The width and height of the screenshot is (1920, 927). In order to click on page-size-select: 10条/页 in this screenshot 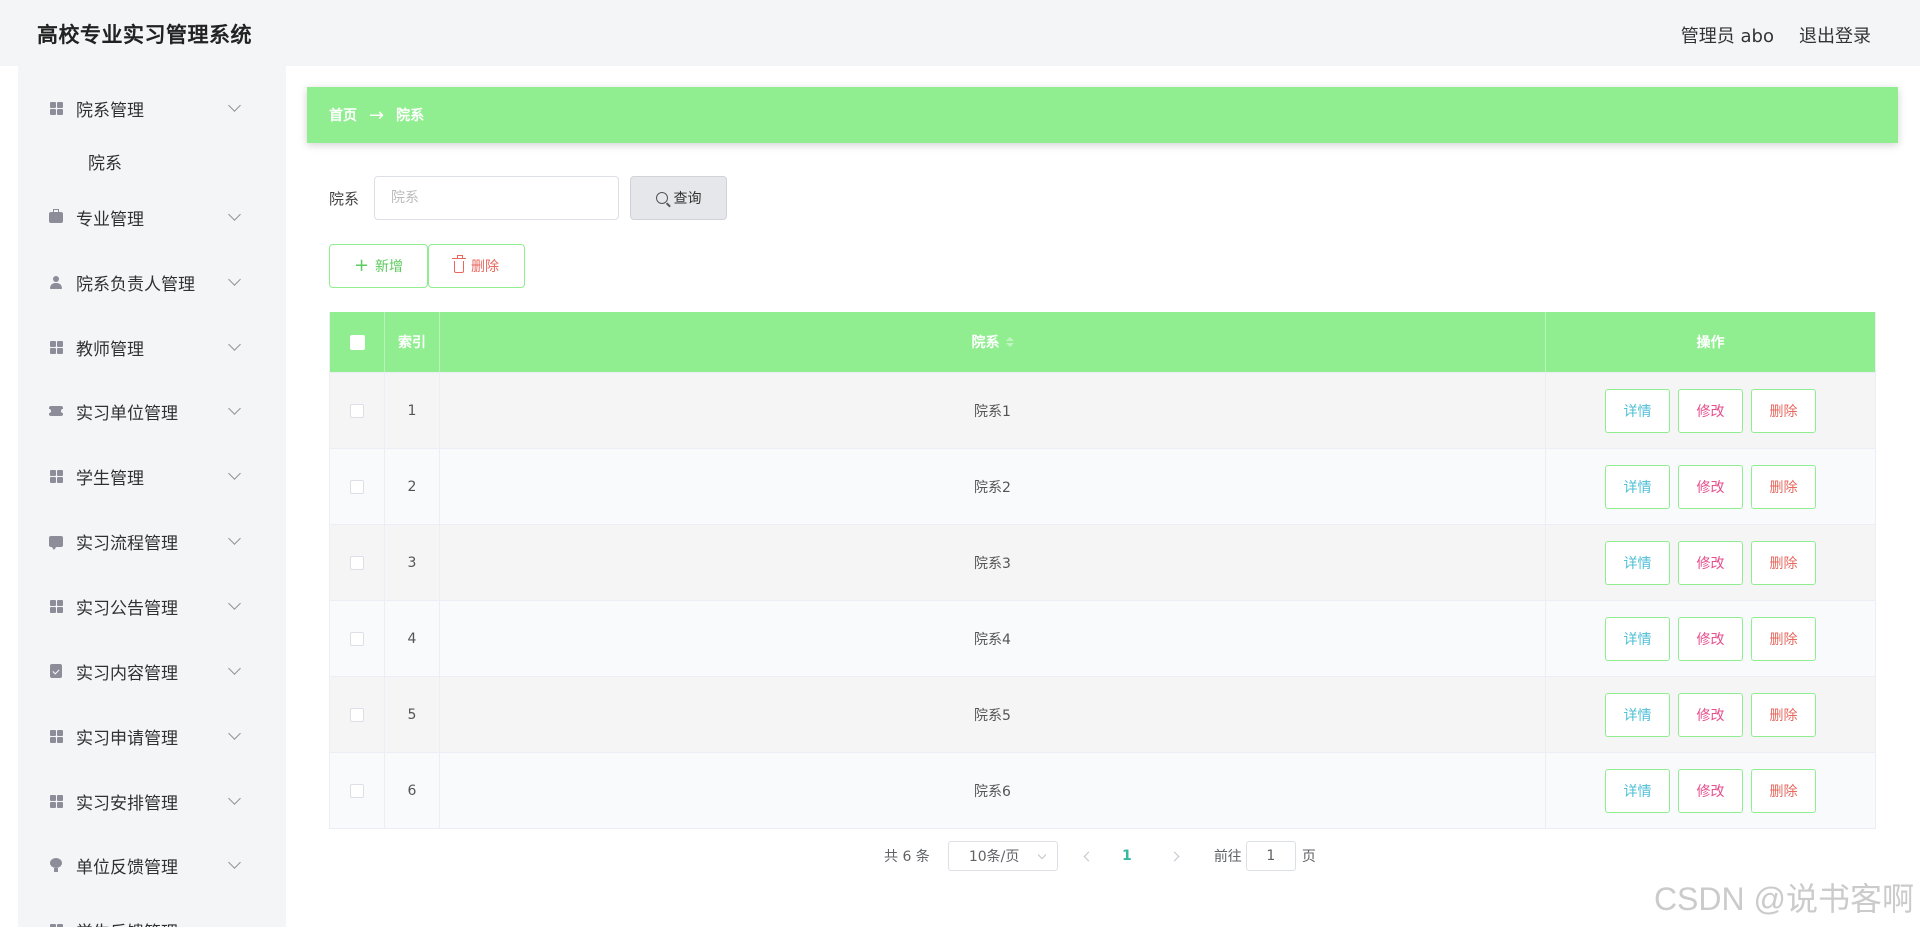, I will do `click(1002, 856)`.